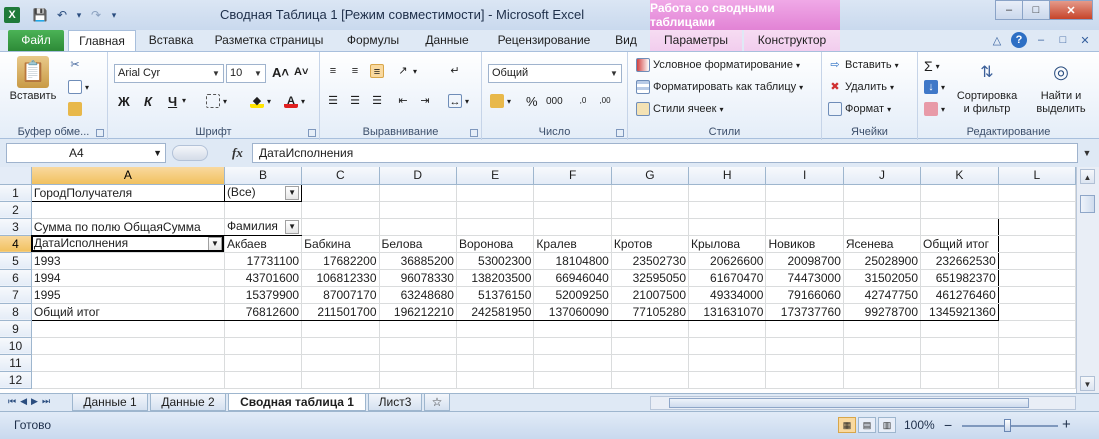 The height and width of the screenshot is (439, 1099). Describe the element at coordinates (263, 244) in the screenshot. I see `column-header-cell: Акбаев` at that location.